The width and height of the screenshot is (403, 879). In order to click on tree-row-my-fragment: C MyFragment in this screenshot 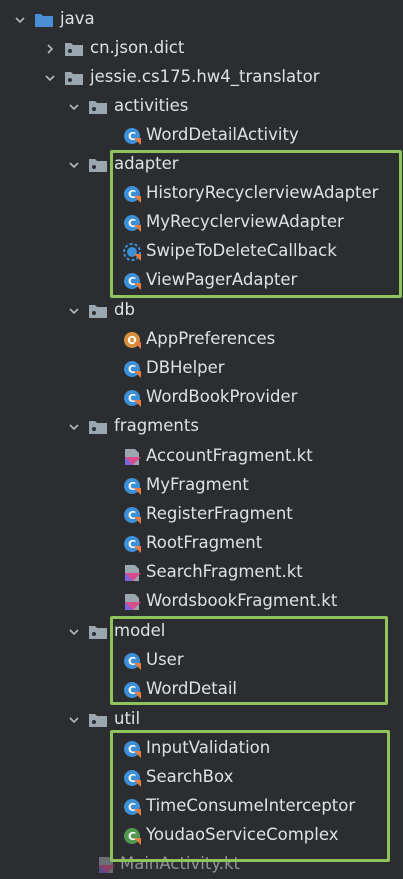, I will do `click(201, 485)`.